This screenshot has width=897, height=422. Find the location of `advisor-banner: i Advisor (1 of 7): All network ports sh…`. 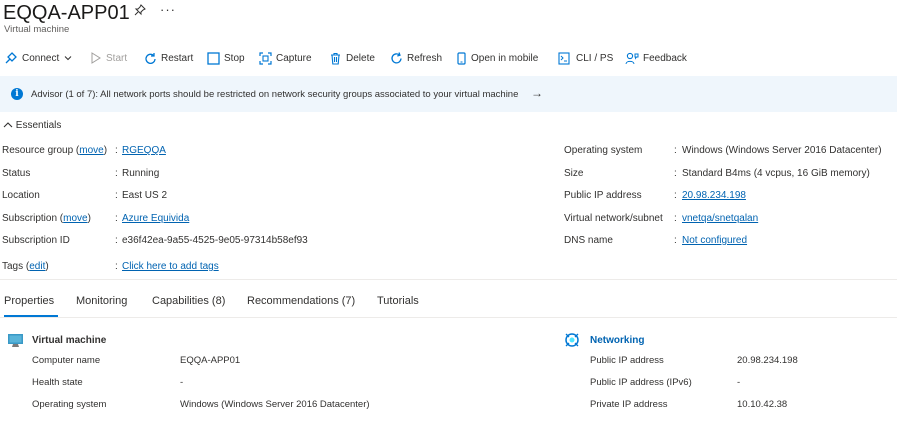

advisor-banner: i Advisor (1 of 7): All network ports sh… is located at coordinates (448, 94).